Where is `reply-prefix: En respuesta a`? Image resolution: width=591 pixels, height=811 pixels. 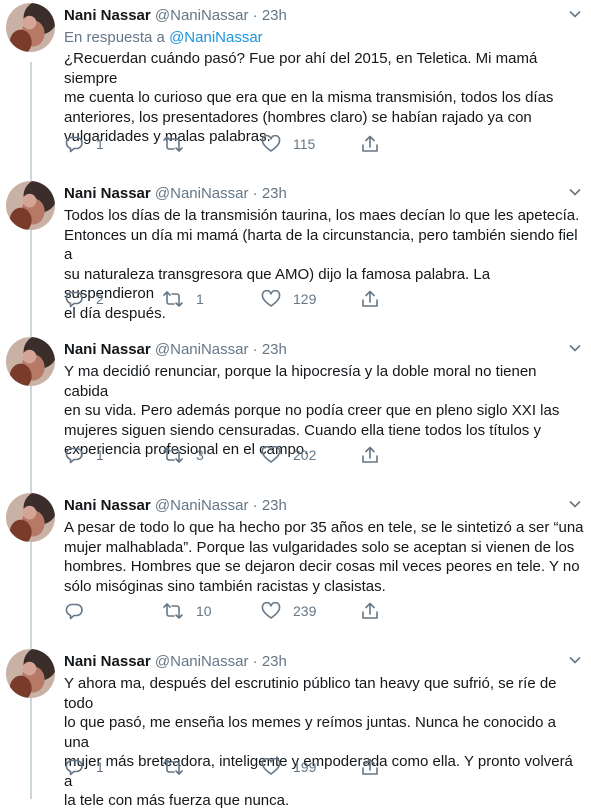 reply-prefix: En respuesta a is located at coordinates (114, 37).